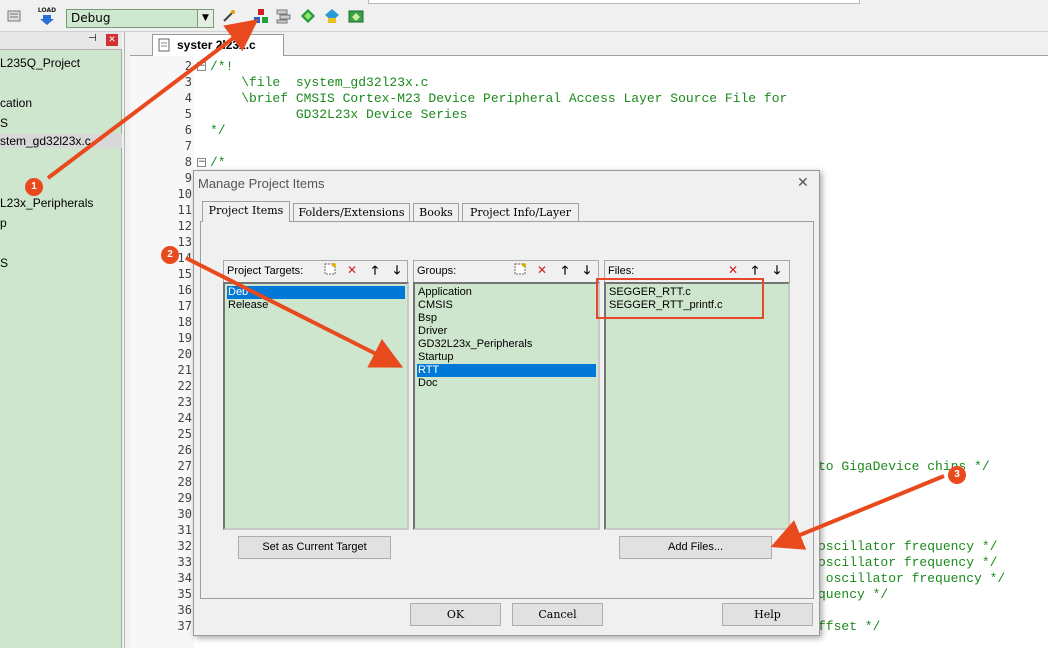 The height and width of the screenshot is (648, 1048). Describe the element at coordinates (621, 271) in the screenshot. I see `files-label: Files:` at that location.